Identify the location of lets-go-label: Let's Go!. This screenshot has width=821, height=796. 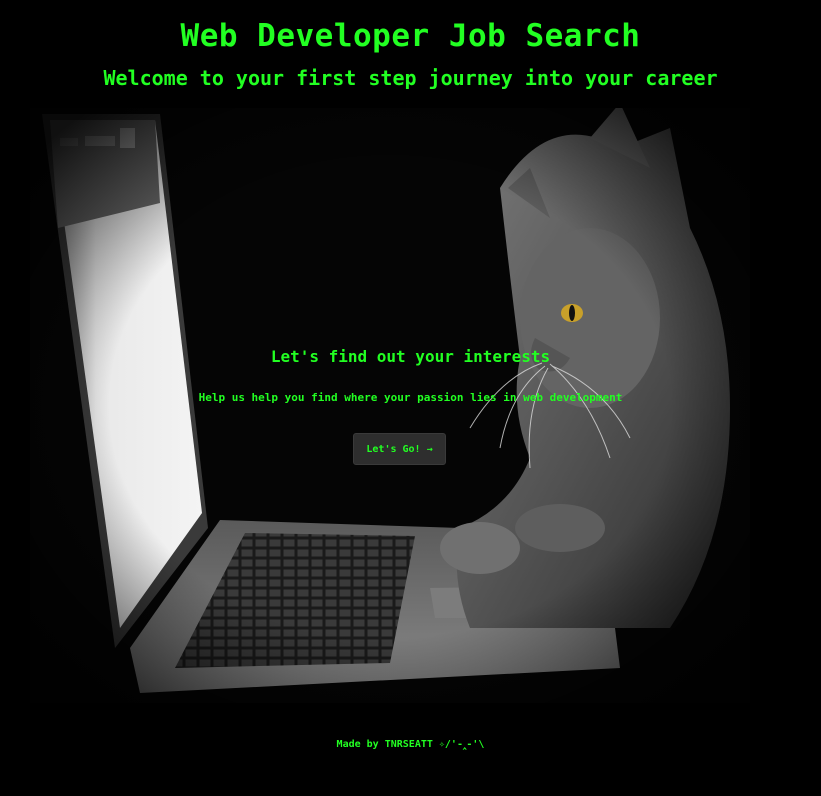
(393, 449).